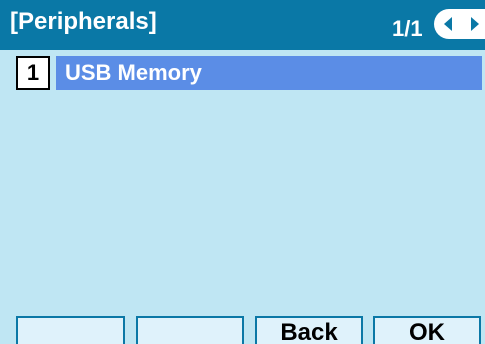 This screenshot has height=344, width=485. Describe the element at coordinates (309, 330) in the screenshot. I see `back-softkey: Back` at that location.